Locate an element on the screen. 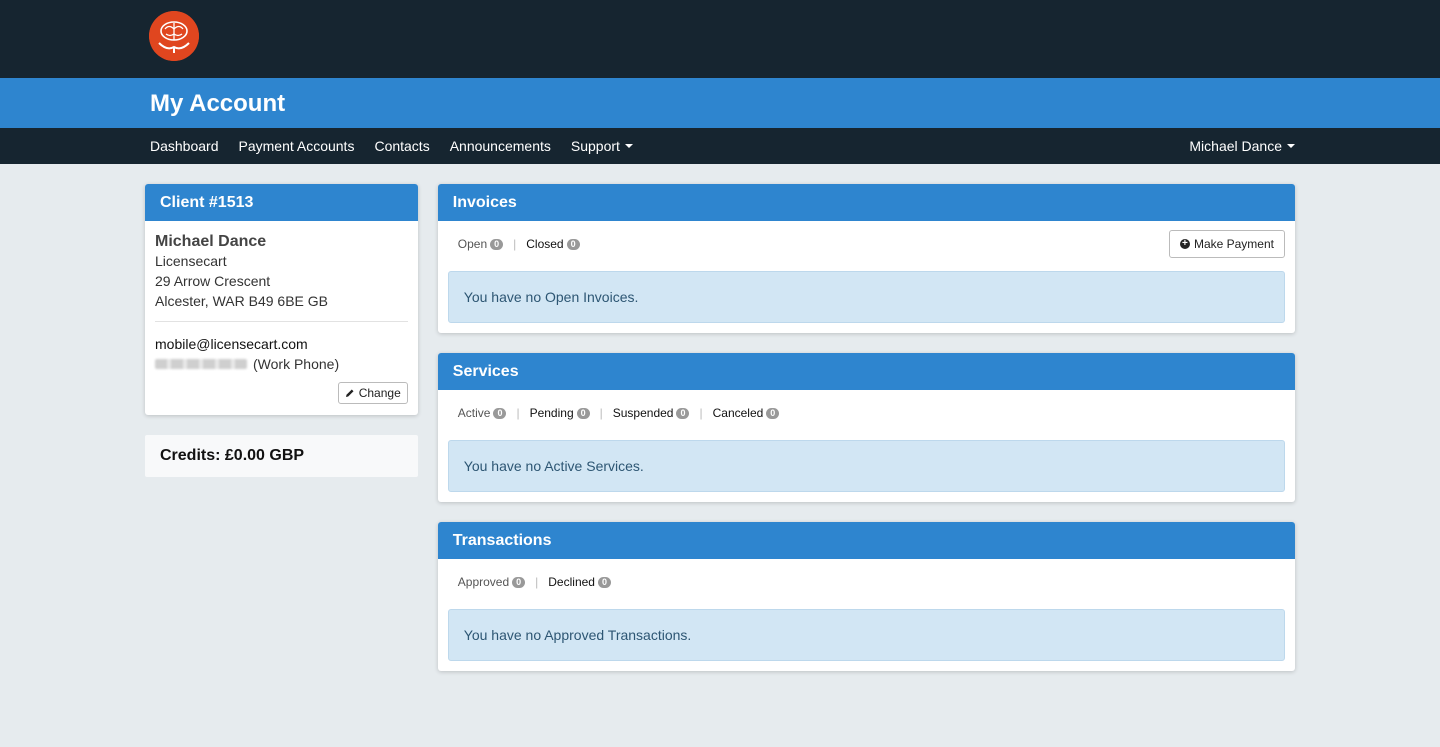 The width and height of the screenshot is (1440, 747). client-phone: (Work Phone) is located at coordinates (281, 364).